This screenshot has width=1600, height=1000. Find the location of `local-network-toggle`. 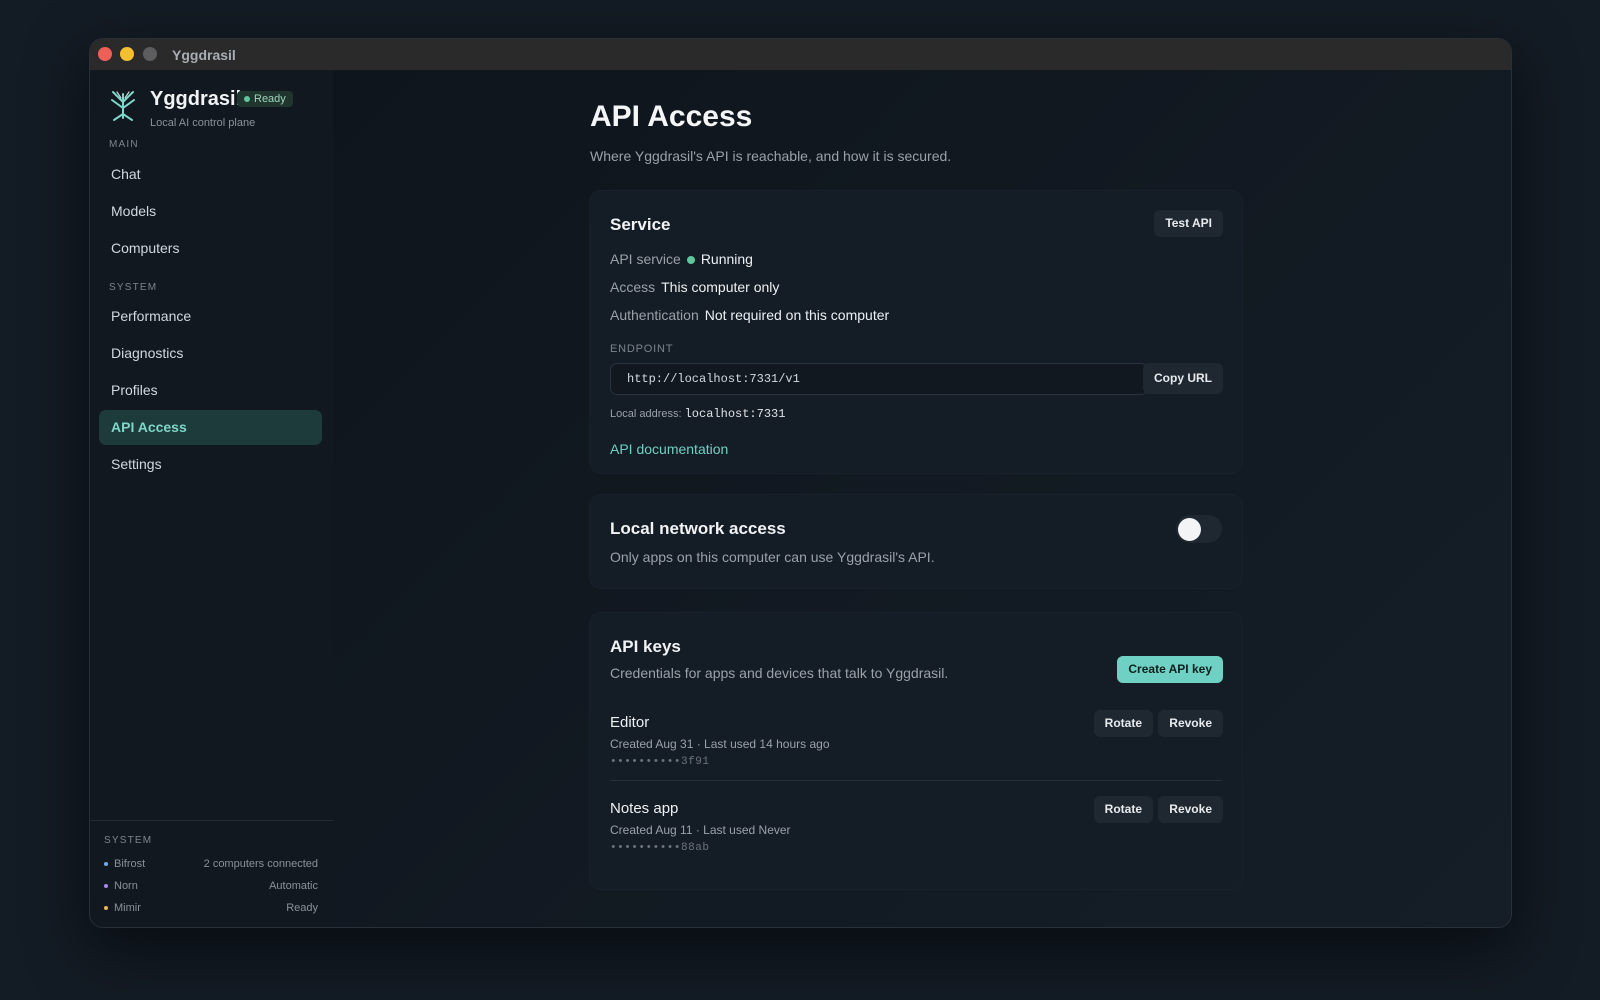

local-network-toggle is located at coordinates (1199, 529).